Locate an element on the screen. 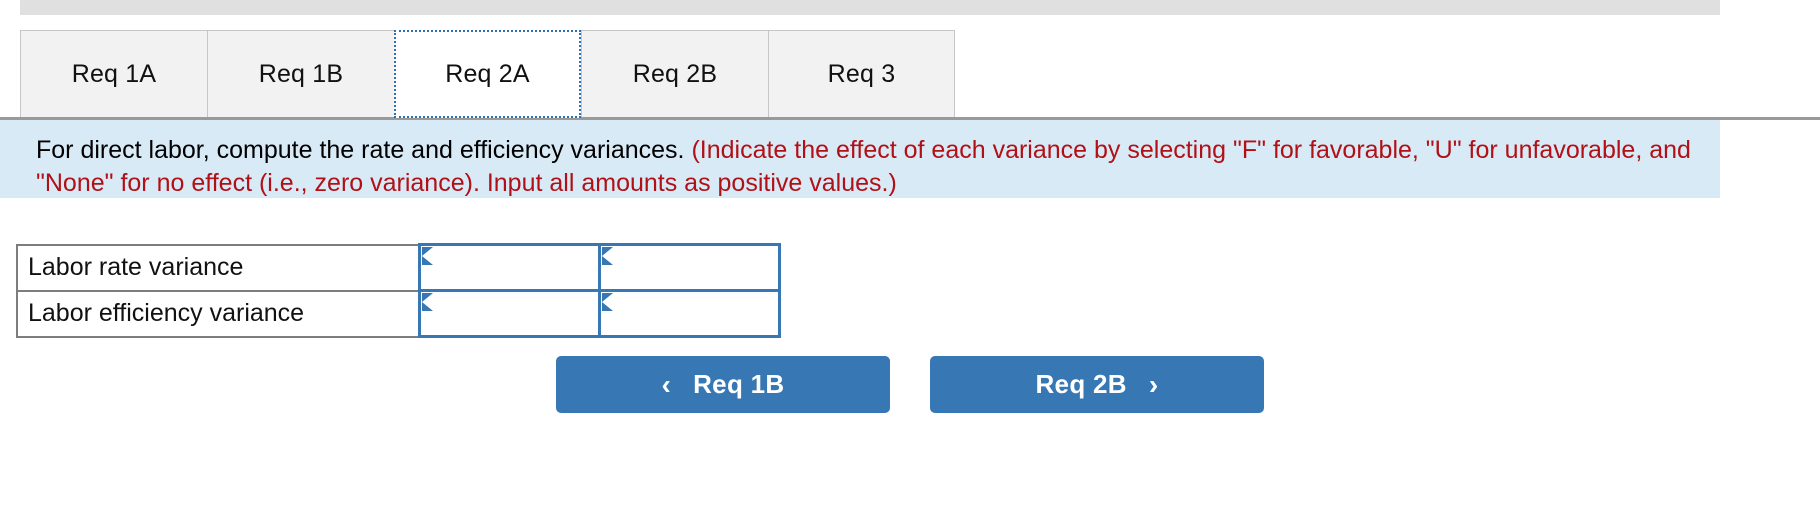 The width and height of the screenshot is (1820, 508). tab-req-3: Req 3 is located at coordinates (861, 74).